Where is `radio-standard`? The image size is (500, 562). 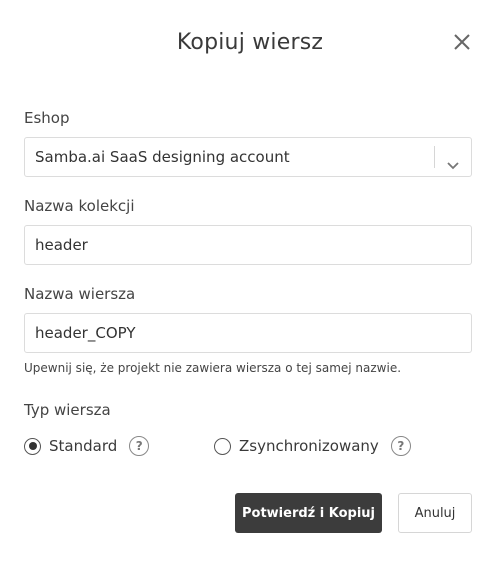
radio-standard is located at coordinates (32, 446).